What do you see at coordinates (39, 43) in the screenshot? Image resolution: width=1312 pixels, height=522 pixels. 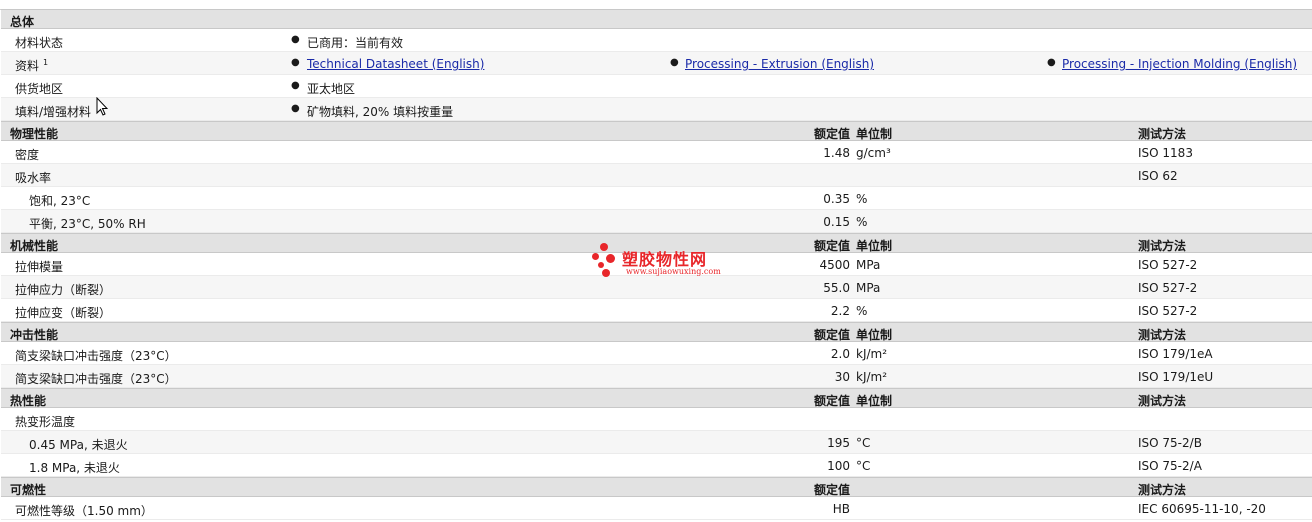 I see `row-label: 材料状态` at bounding box center [39, 43].